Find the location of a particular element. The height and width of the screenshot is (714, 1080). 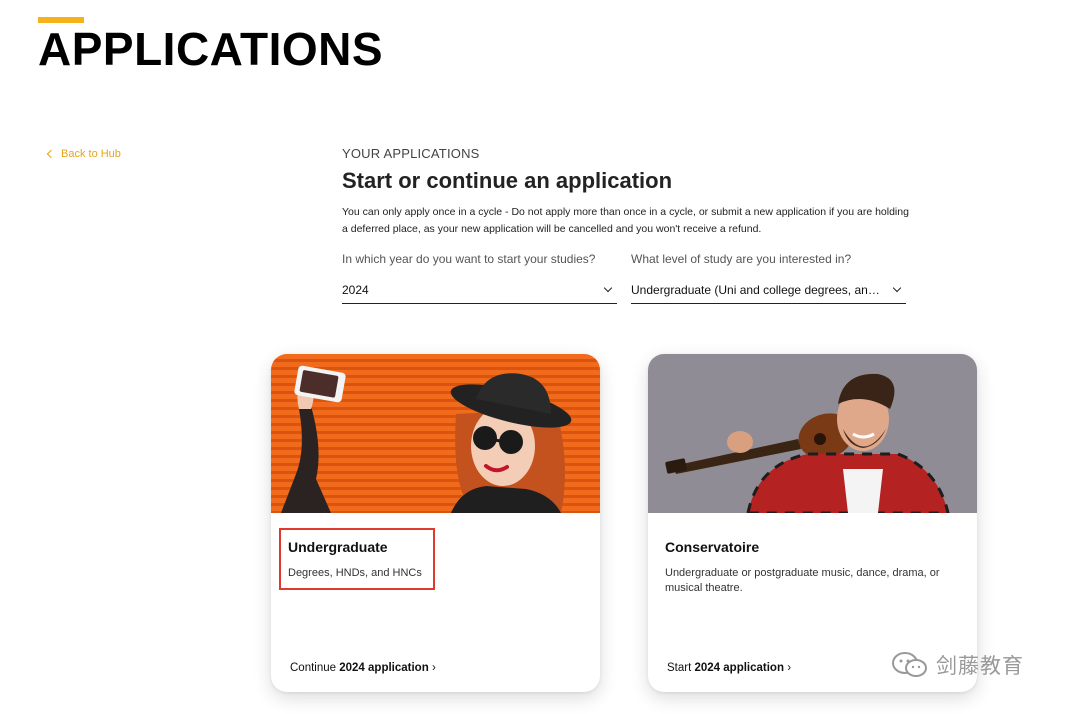

section-heading: Start or continue an application is located at coordinates (507, 180).